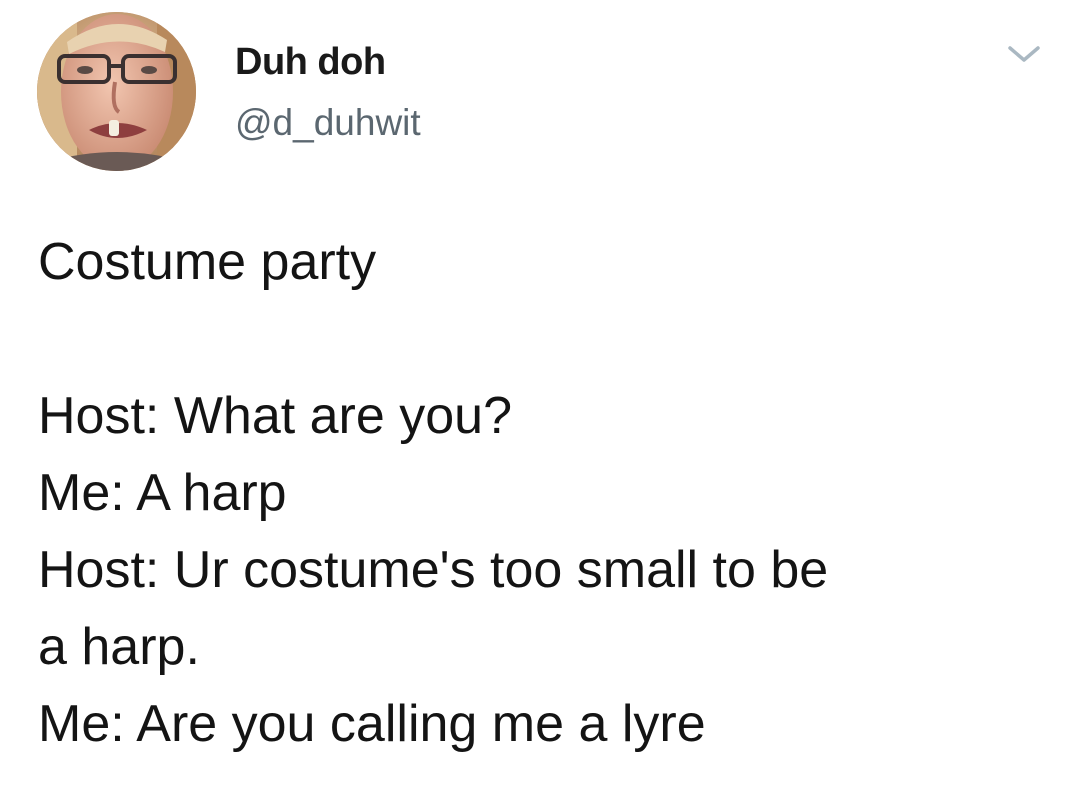  What do you see at coordinates (328, 62) in the screenshot?
I see `author-display-name: Duh doh` at bounding box center [328, 62].